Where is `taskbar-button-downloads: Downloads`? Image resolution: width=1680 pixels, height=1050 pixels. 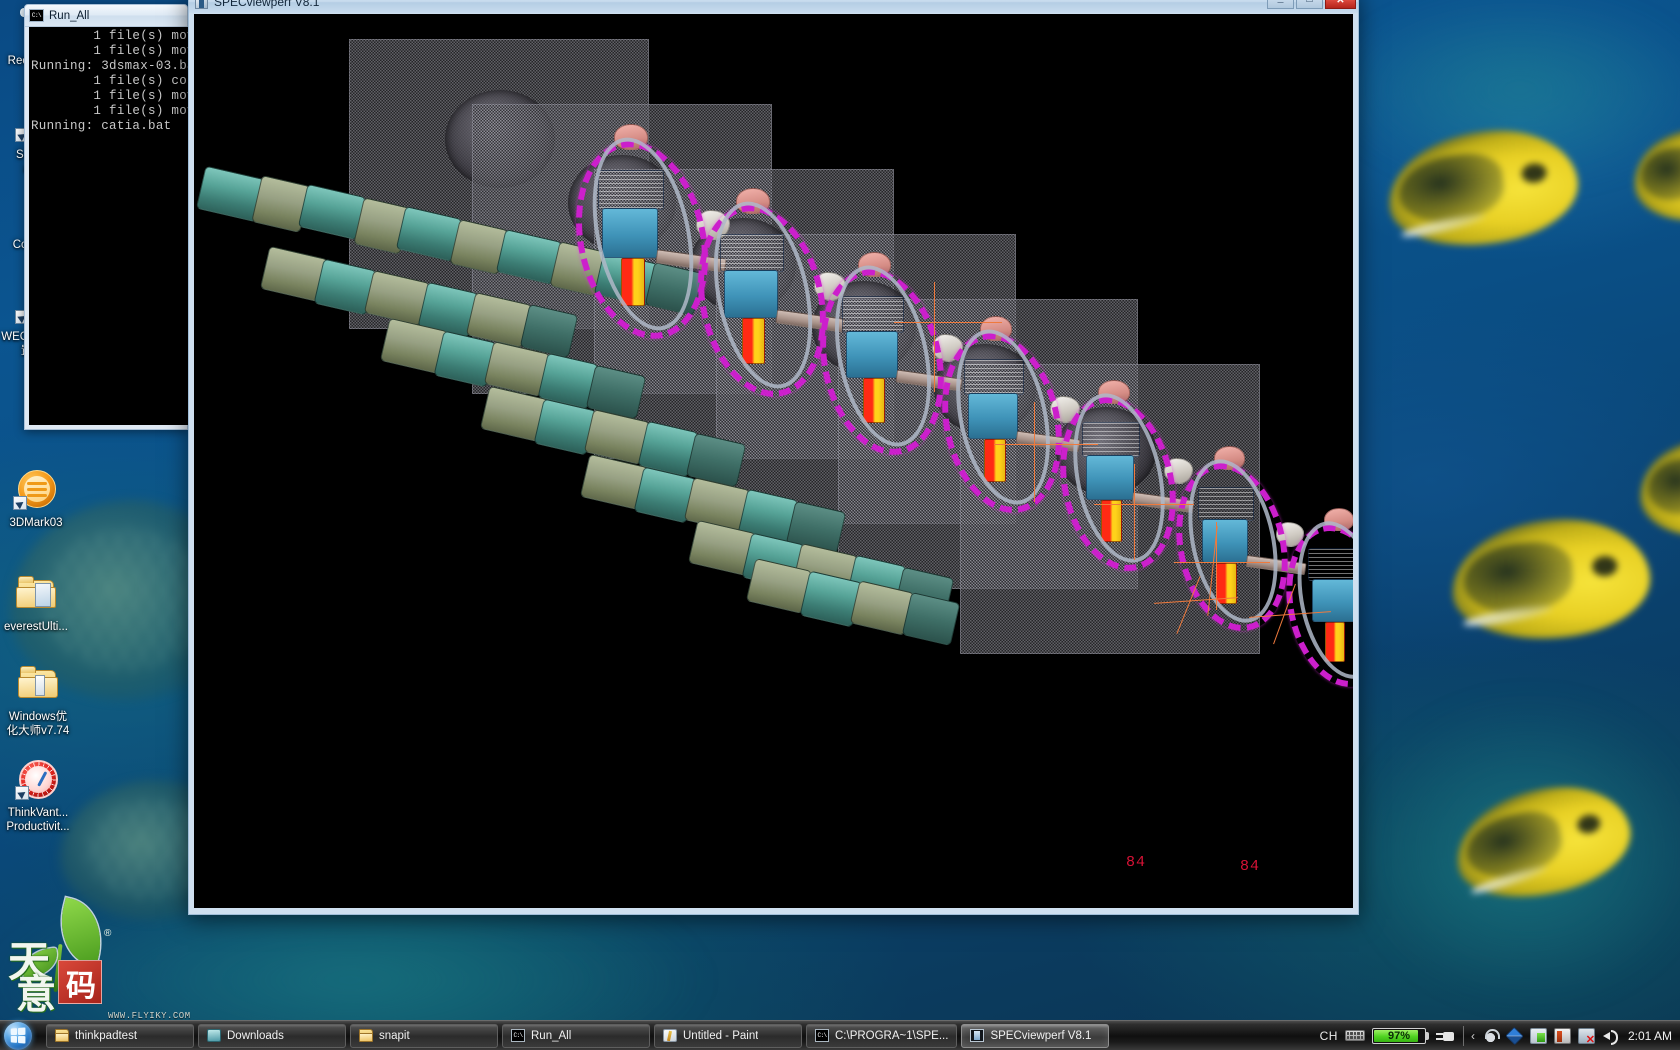 taskbar-button-downloads: Downloads is located at coordinates (272, 1035).